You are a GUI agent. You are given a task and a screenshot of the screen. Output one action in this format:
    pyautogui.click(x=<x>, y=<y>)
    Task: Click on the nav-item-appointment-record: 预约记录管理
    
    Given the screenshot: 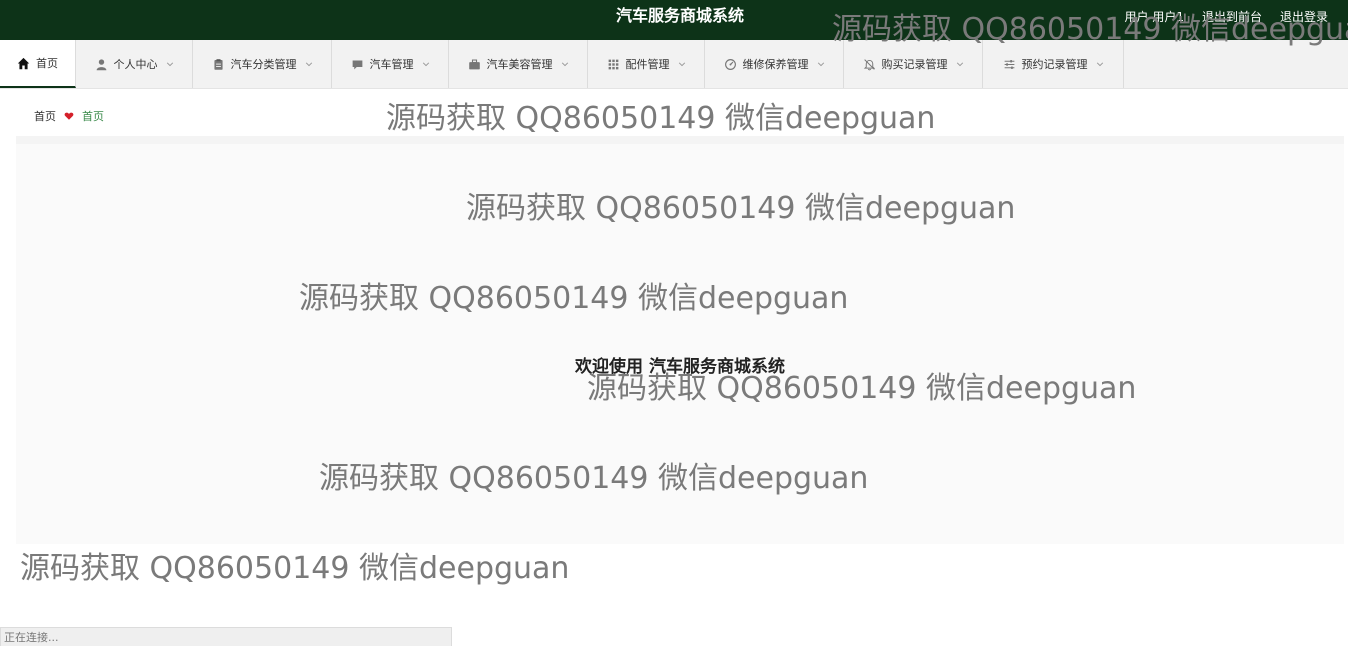 What is the action you would take?
    pyautogui.click(x=1053, y=64)
    